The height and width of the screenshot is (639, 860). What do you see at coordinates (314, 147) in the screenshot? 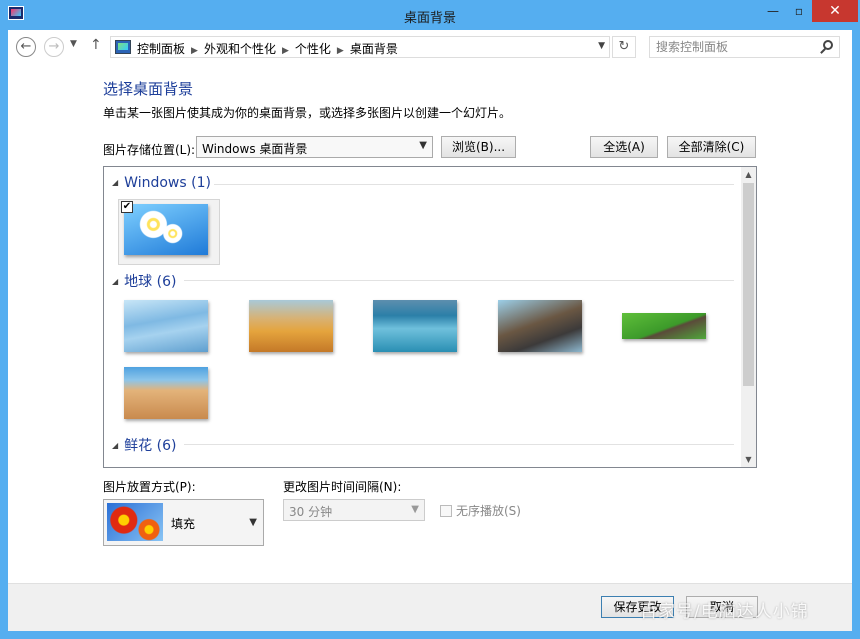
I see `picture-location-select: Windows 桌面背景 ▼` at bounding box center [314, 147].